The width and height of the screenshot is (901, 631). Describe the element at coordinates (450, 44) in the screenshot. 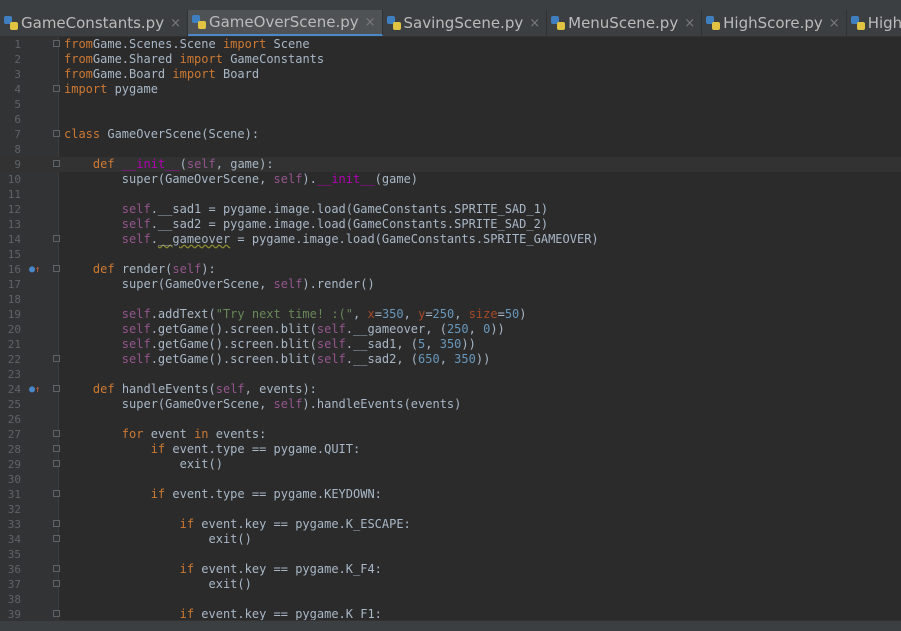

I see `code-line: 1 fromGame.Scenes.Scene import Scene` at that location.